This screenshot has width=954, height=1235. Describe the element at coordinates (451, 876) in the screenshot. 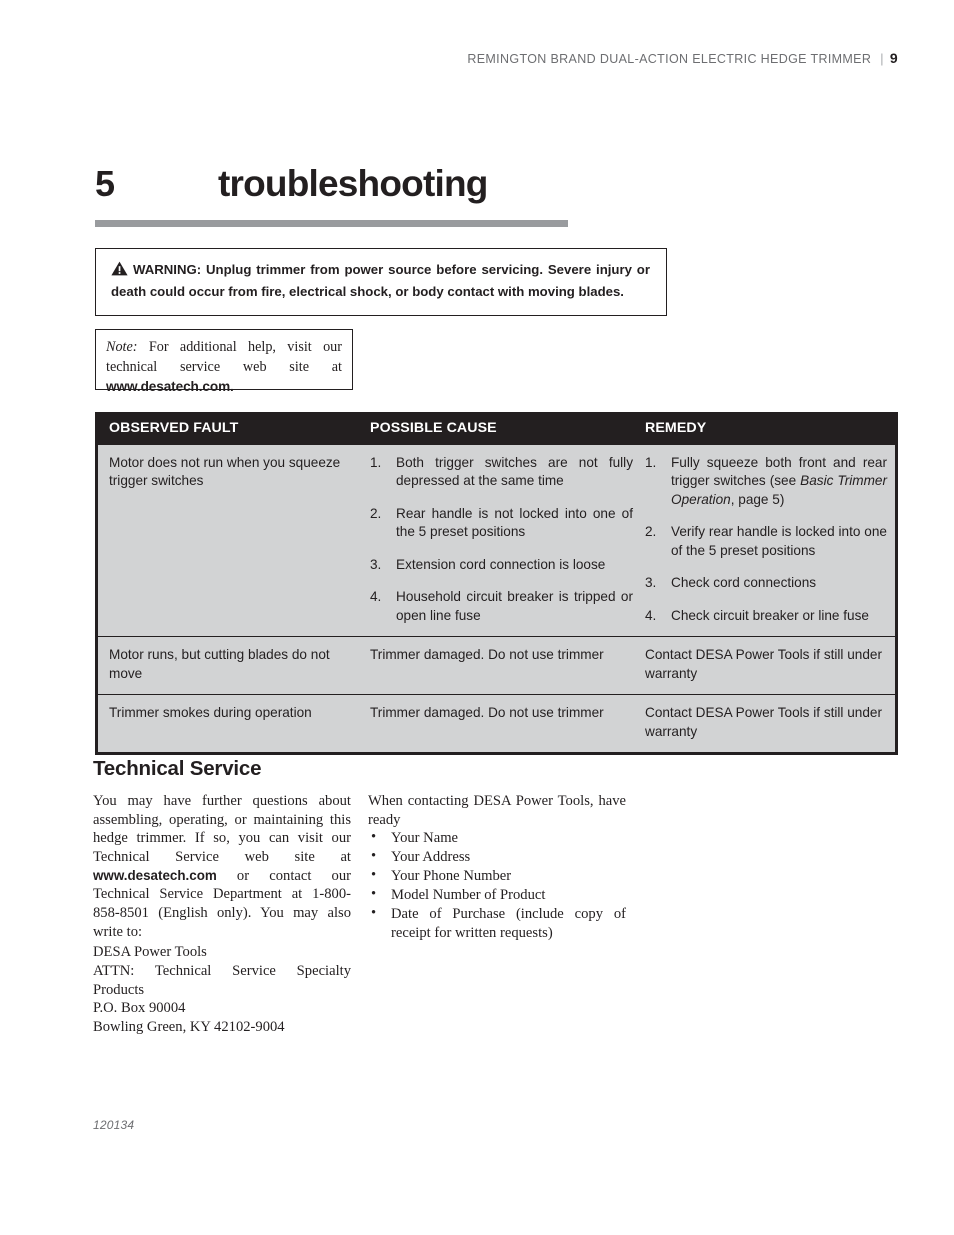

I see `list-text: Your Phone Number` at that location.